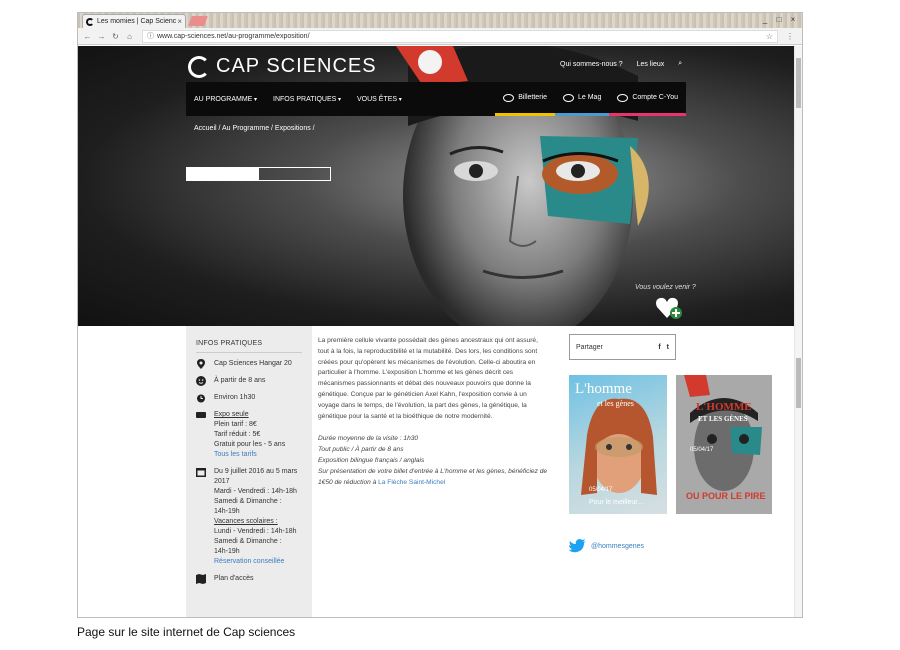 This screenshot has width=900, height=650. Describe the element at coordinates (222, 481) in the screenshot. I see `dates-year: 2017` at that location.